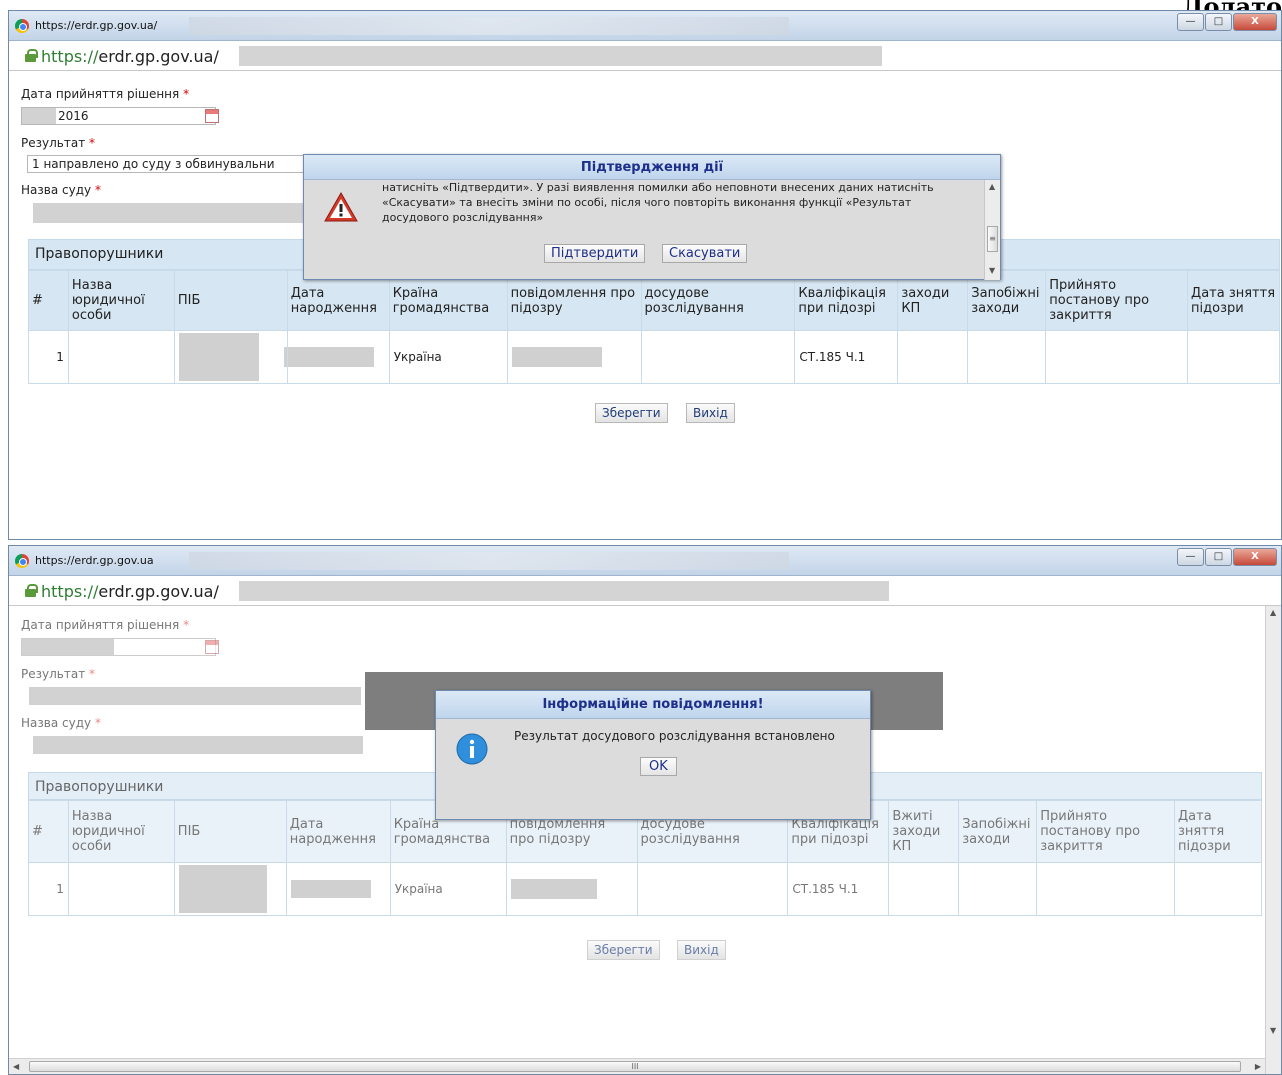 This screenshot has width=1282, height=1075. What do you see at coordinates (338, 831) in the screenshot?
I see `col-header: Дата народження` at bounding box center [338, 831].